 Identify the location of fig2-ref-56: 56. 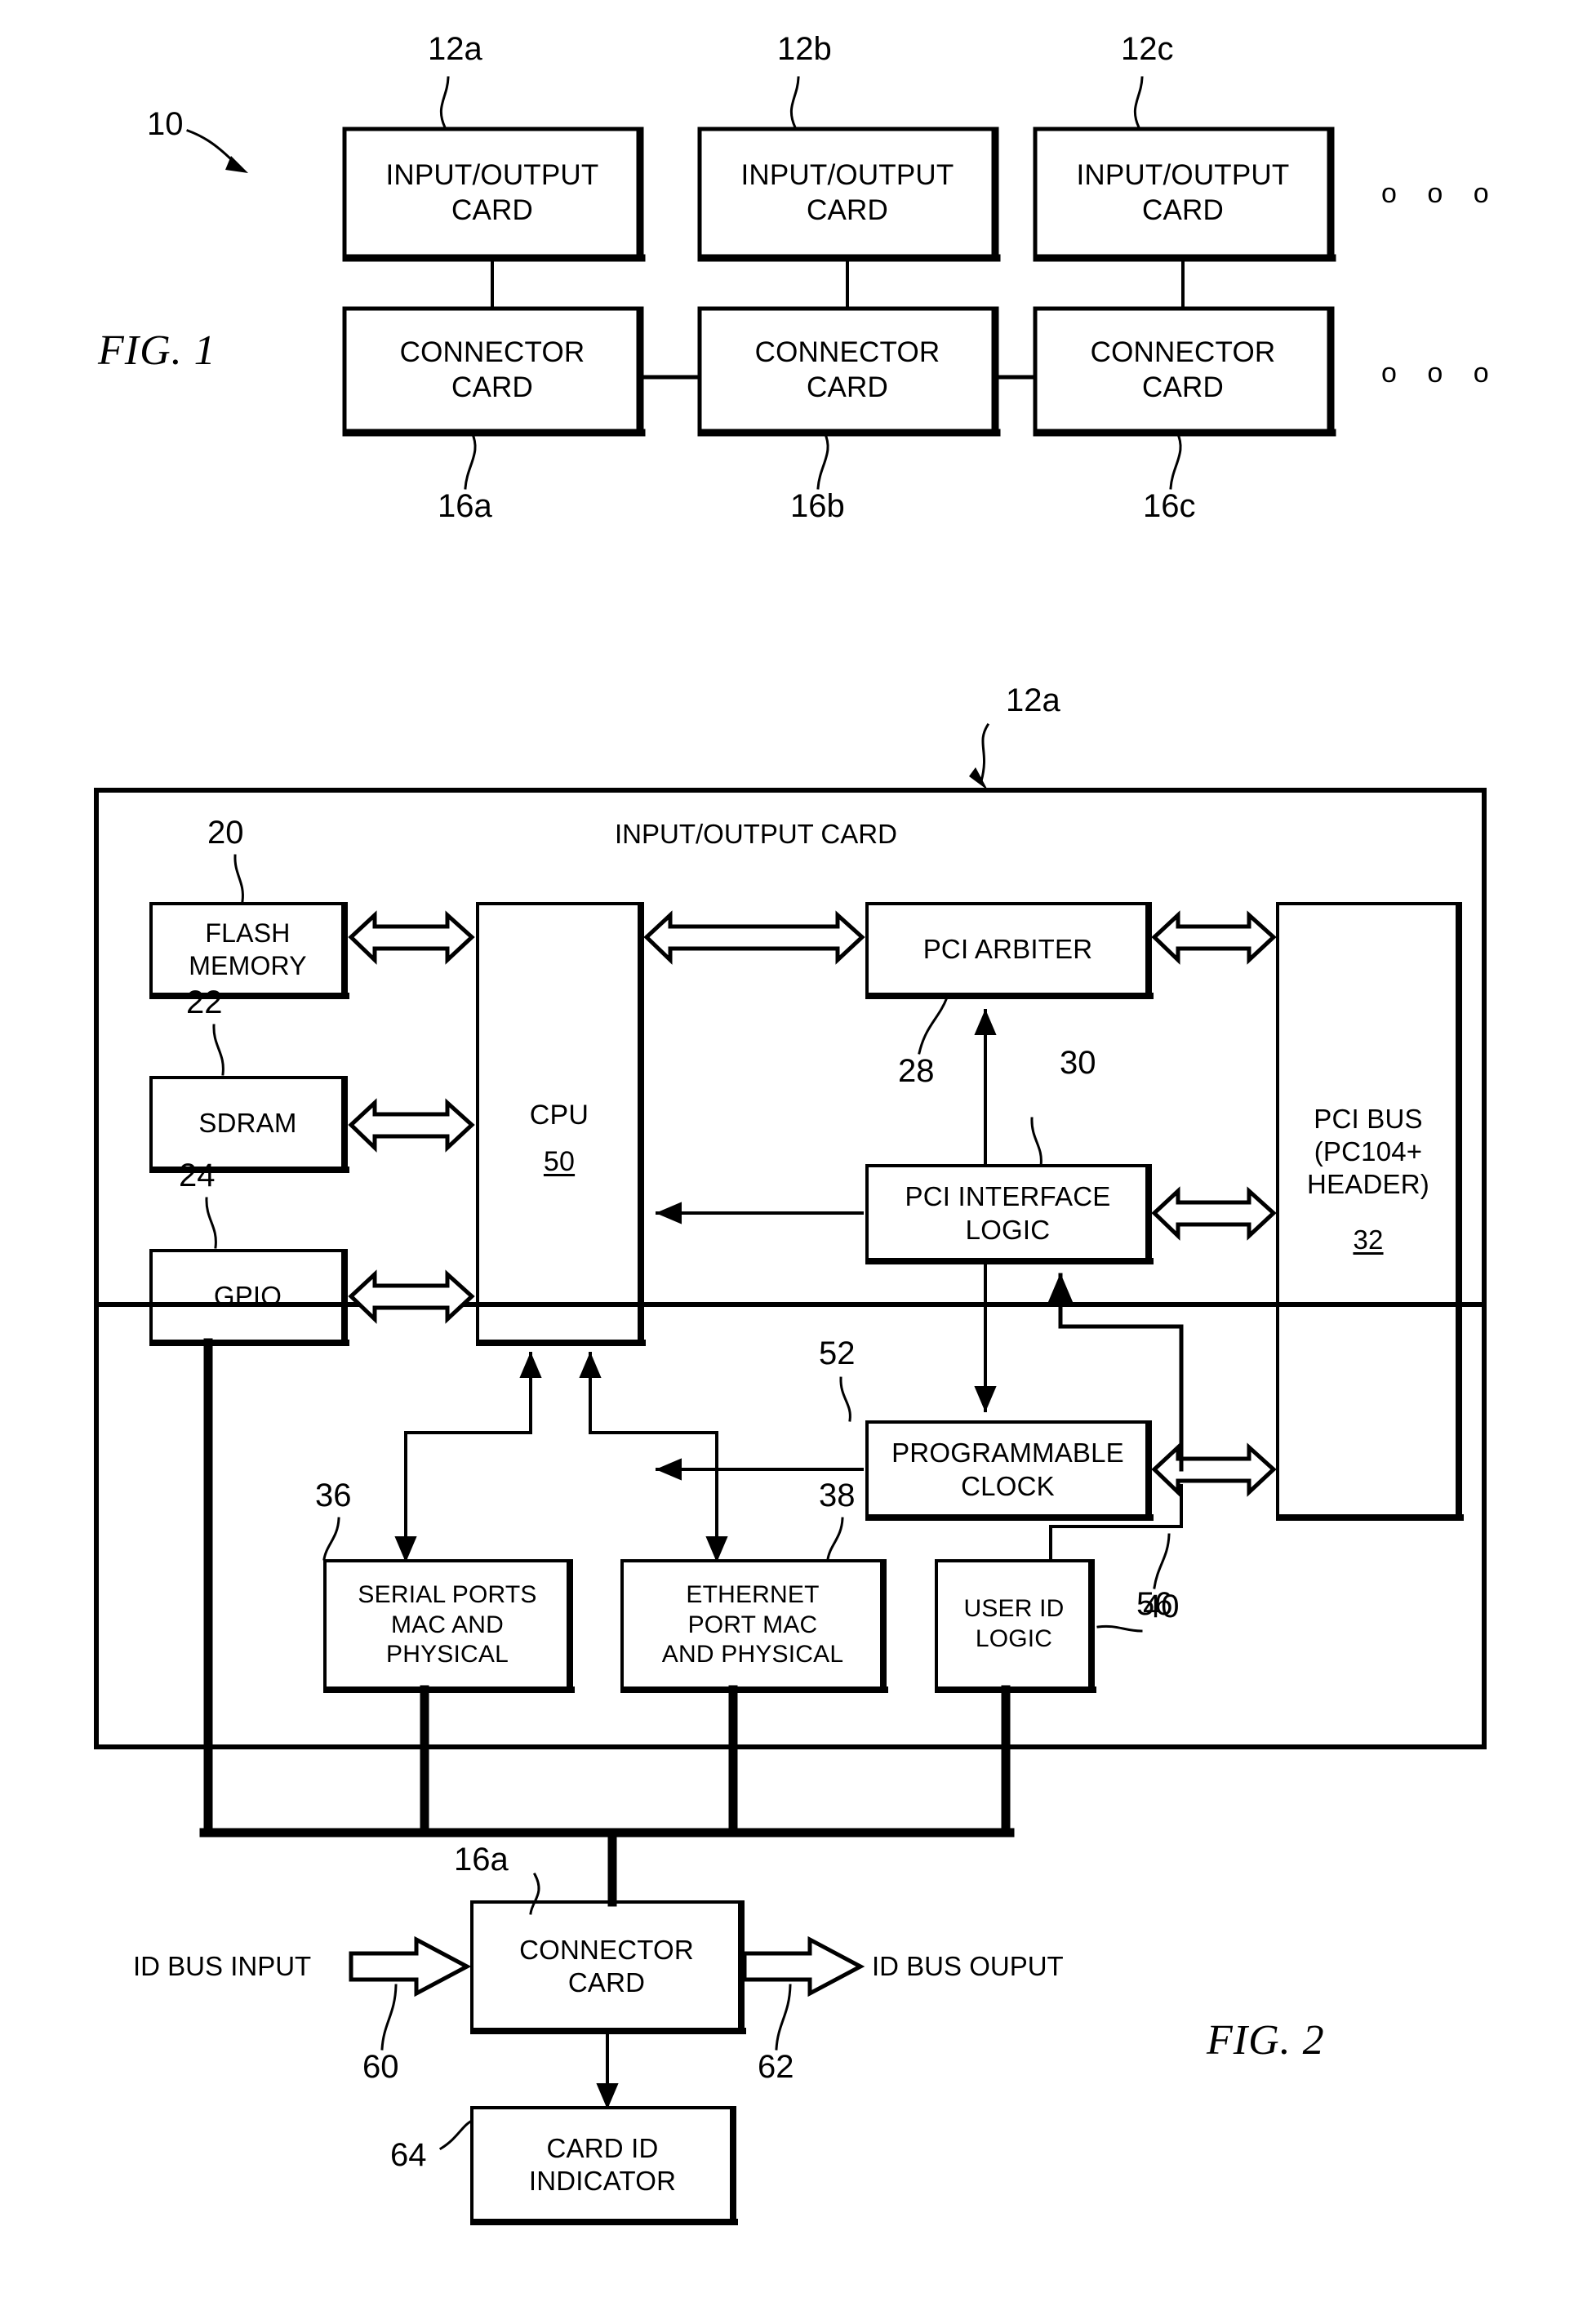
(1154, 1604).